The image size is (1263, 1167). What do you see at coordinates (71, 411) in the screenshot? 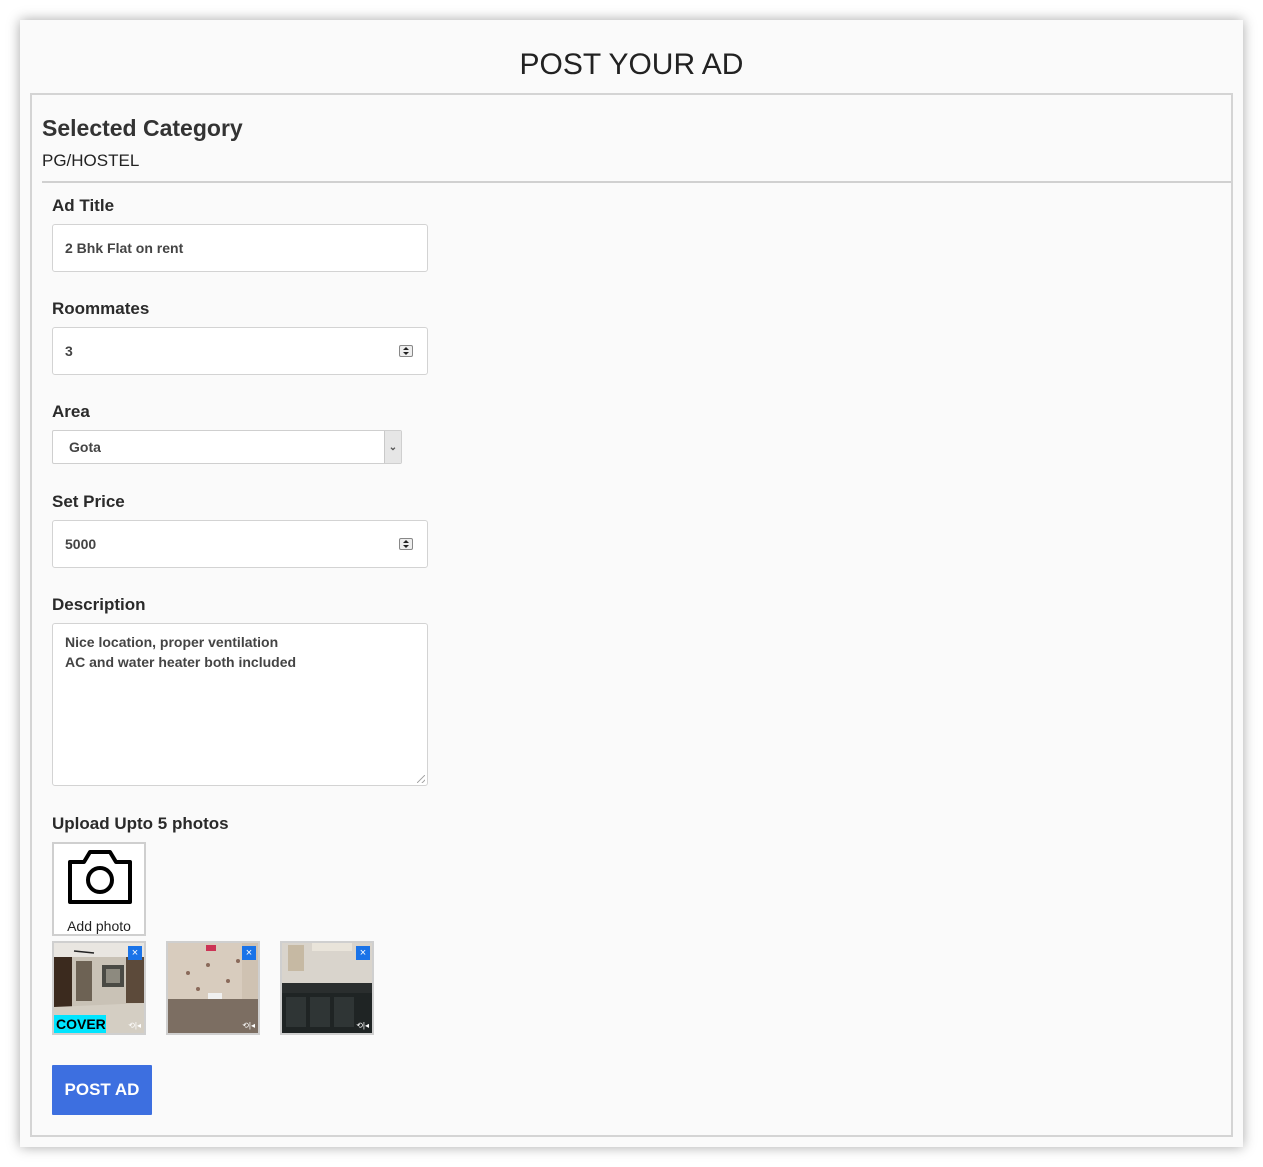
I see `area-label: Area` at bounding box center [71, 411].